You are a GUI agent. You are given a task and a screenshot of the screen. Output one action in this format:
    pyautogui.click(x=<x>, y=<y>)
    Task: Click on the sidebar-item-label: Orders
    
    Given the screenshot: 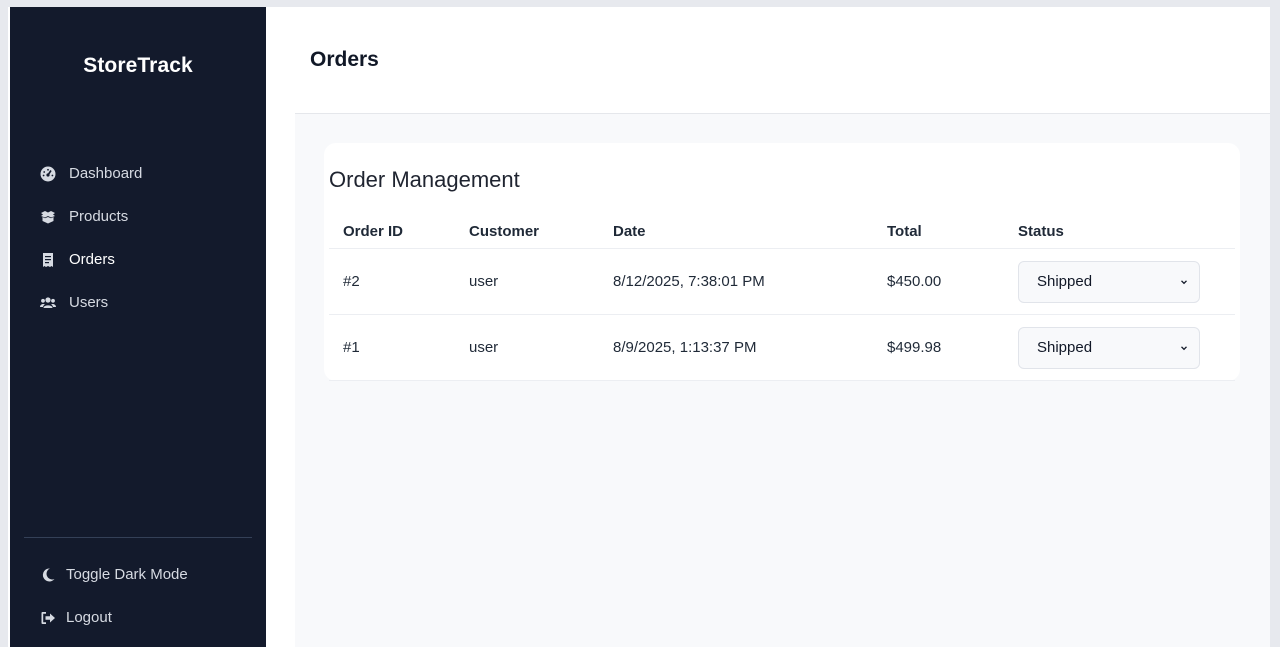 What is the action you would take?
    pyautogui.click(x=92, y=259)
    